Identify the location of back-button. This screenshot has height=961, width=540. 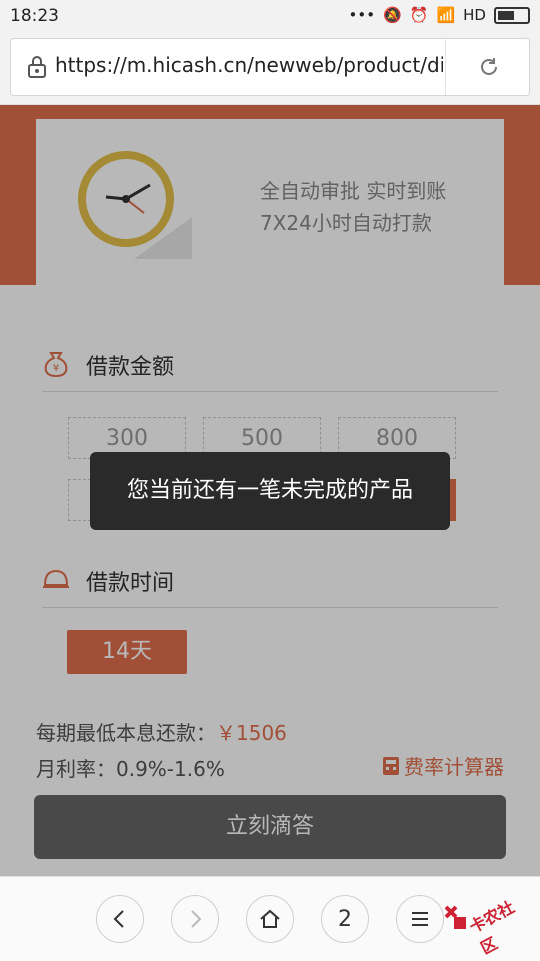
(120, 919).